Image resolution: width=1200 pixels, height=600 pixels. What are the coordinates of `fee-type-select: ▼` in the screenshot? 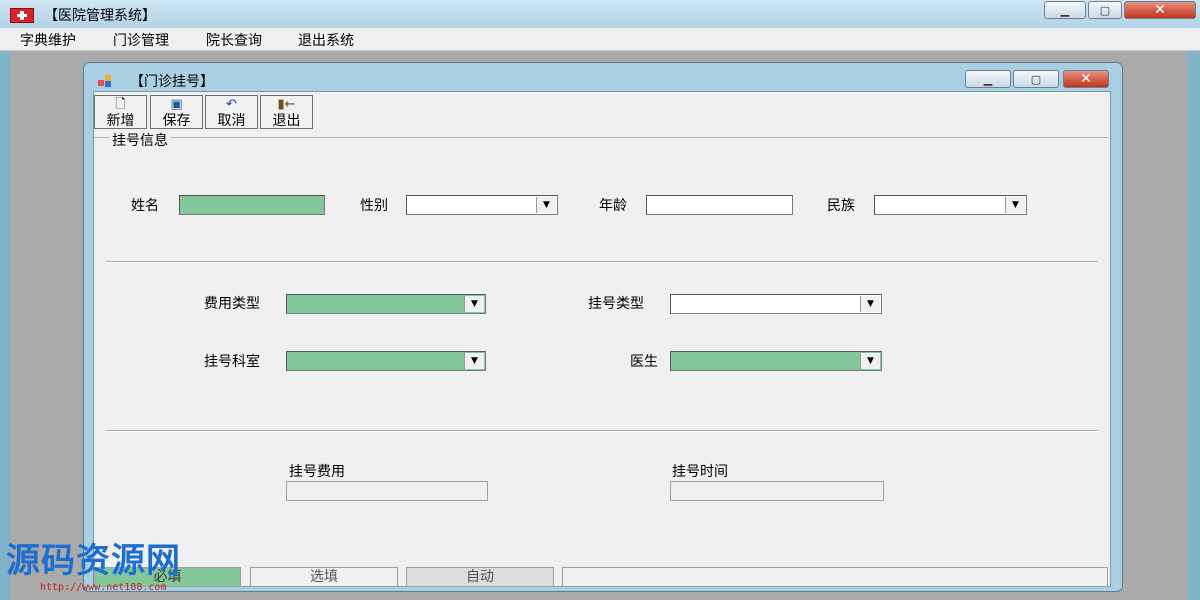 It's located at (386, 304).